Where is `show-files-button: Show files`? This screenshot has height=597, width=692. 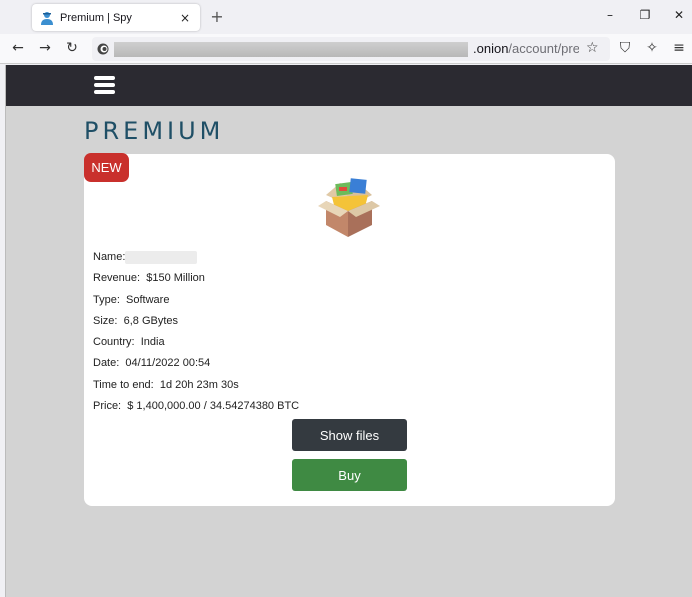
show-files-button: Show files is located at coordinates (349, 435).